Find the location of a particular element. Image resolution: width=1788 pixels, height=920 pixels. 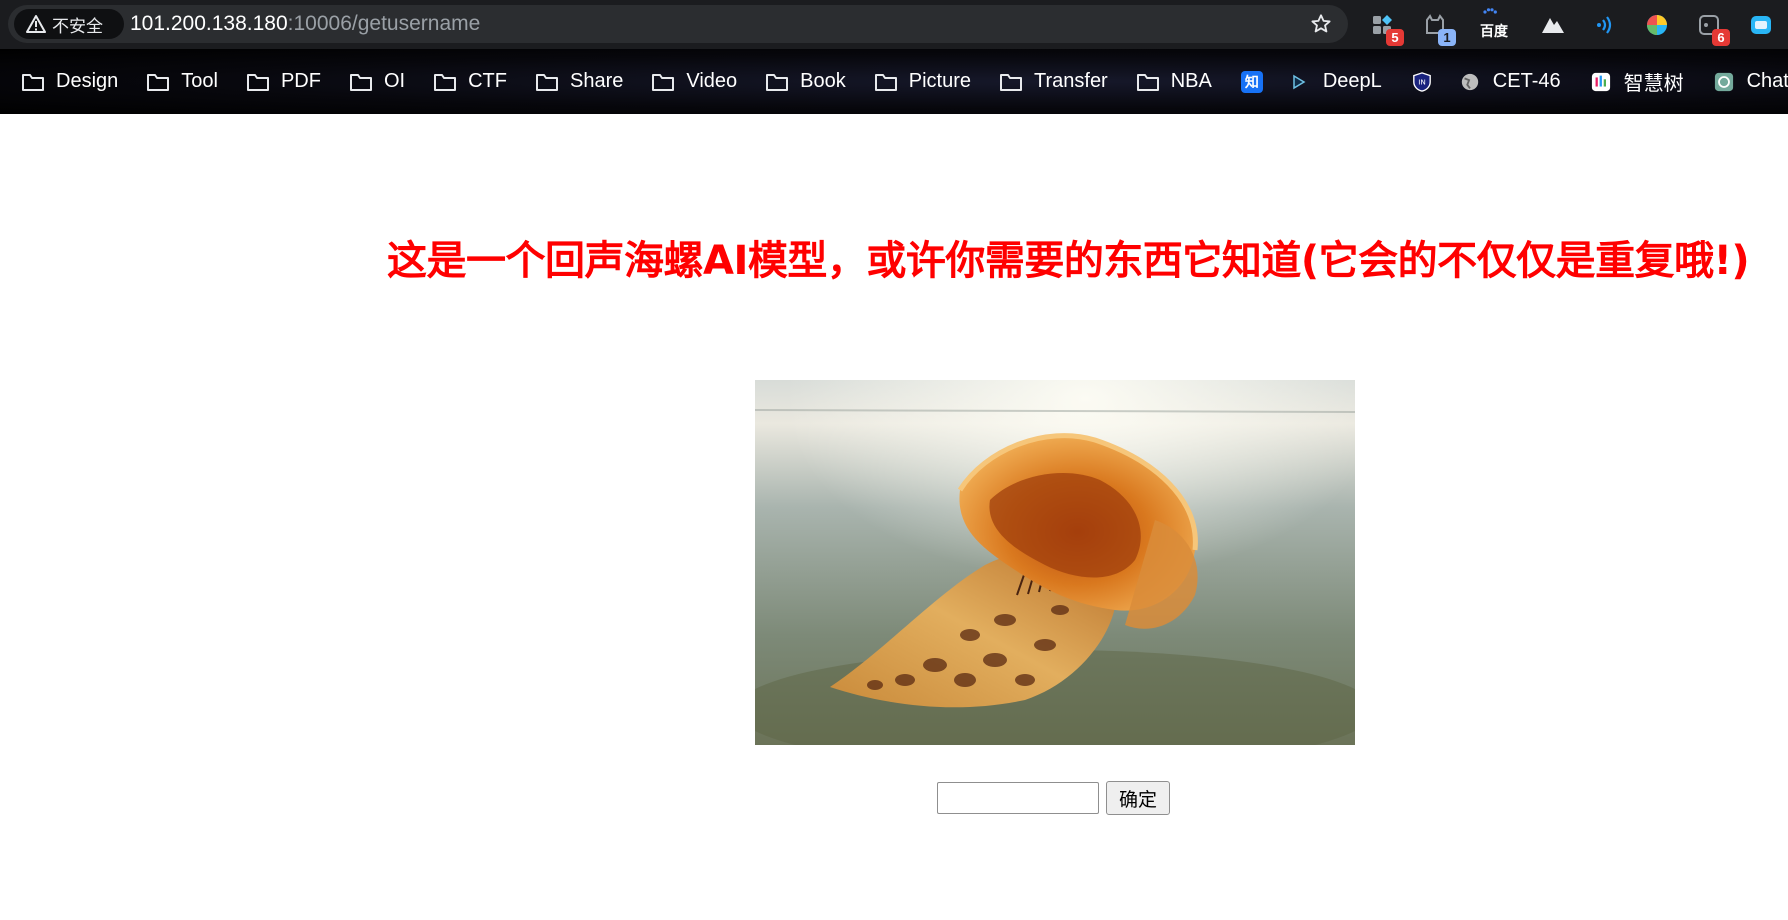

mountain-icon is located at coordinates (1553, 25).